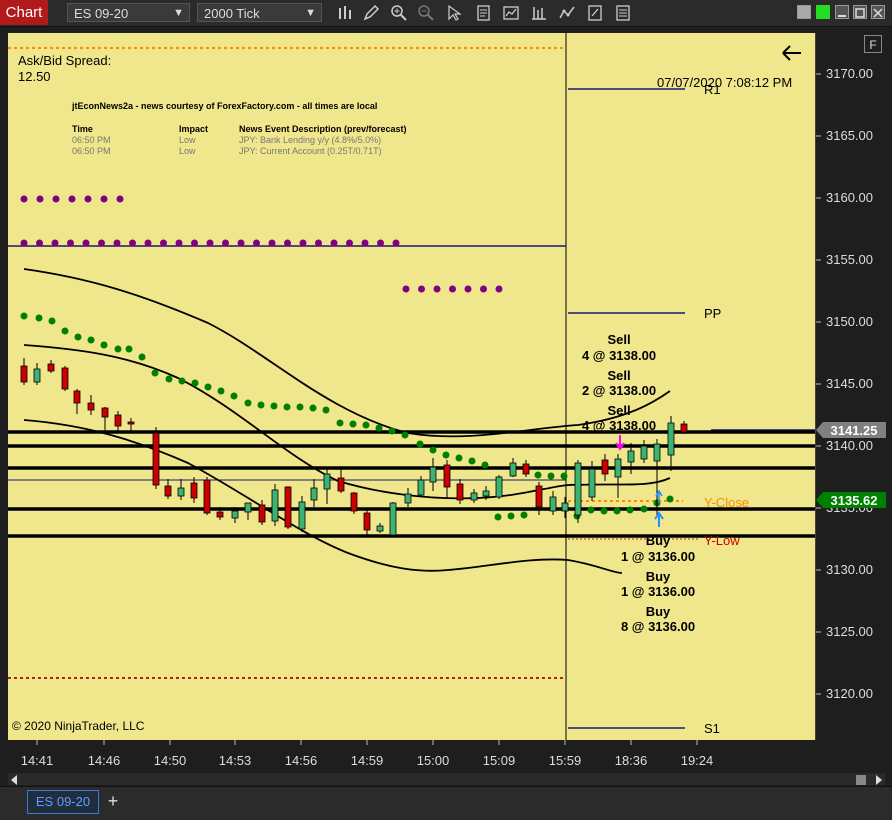 Image resolution: width=892 pixels, height=820 pixels. What do you see at coordinates (697, 760) in the screenshot?
I see `time-tick-label: 19:24` at bounding box center [697, 760].